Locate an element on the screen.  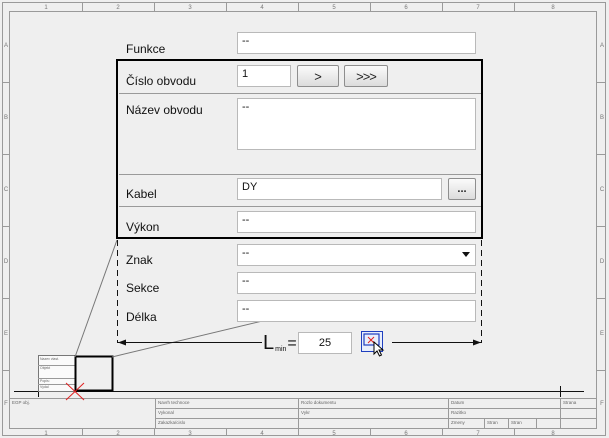
delka-label: Délka is located at coordinates (141, 317).